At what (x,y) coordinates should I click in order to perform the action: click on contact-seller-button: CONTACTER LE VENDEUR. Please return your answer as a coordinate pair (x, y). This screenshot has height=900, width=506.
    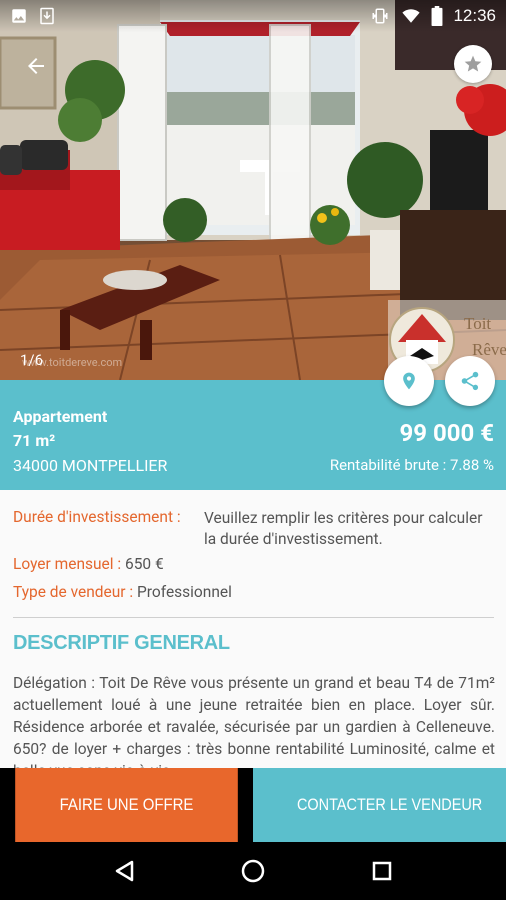
    Looking at the image, I should click on (379, 805).